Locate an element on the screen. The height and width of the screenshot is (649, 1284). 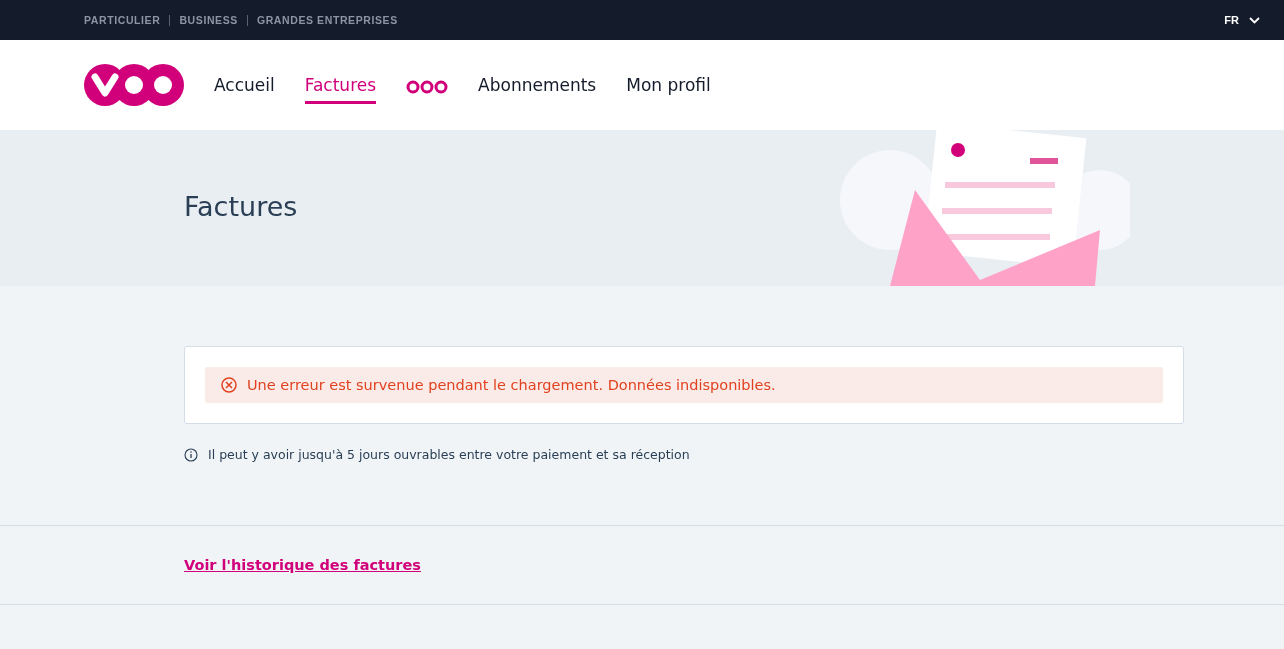
error-message: Une erreur est survenue pendant le chargement. Données indisponibles. is located at coordinates (511, 385).